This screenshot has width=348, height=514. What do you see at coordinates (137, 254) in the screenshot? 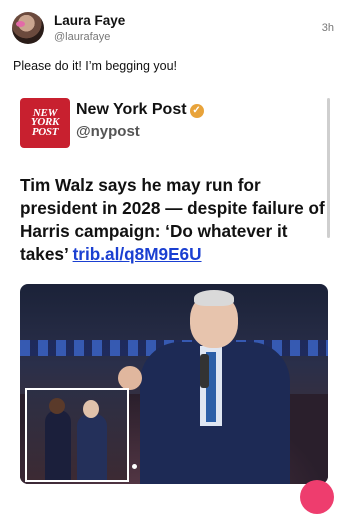
I see `article-link: trib.al/q8M9E6U` at bounding box center [137, 254].